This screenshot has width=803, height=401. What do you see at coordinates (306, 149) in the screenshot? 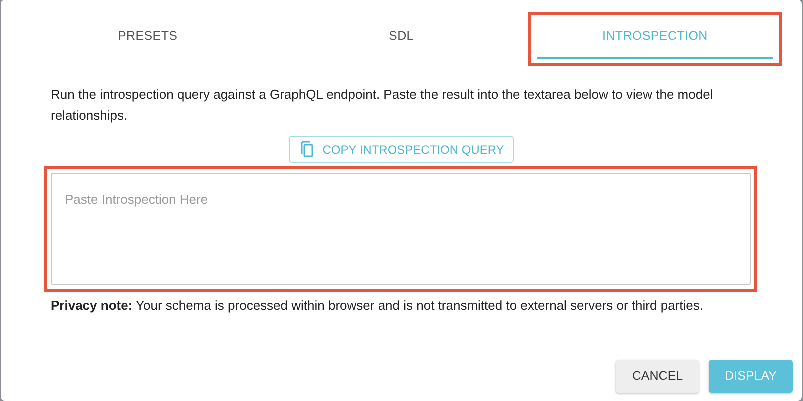
I see `copy-icon` at bounding box center [306, 149].